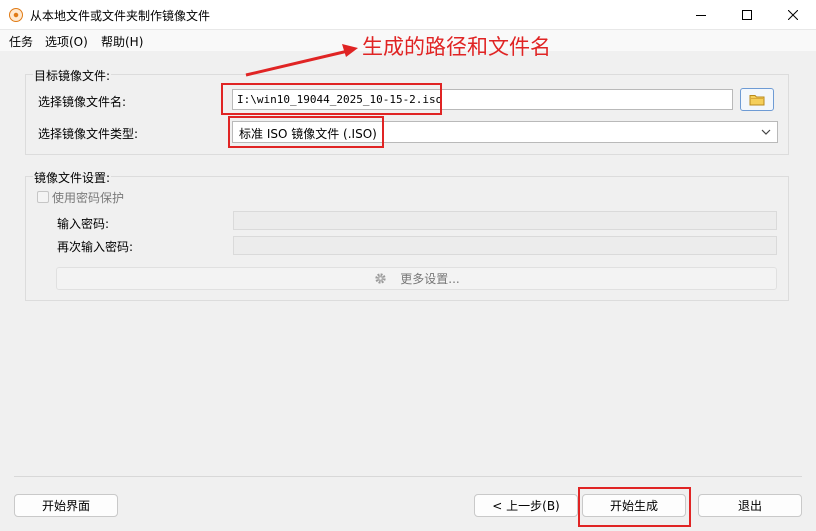  Describe the element at coordinates (72, 75) in the screenshot. I see `target-group-title: 目标镜像文件:` at that location.